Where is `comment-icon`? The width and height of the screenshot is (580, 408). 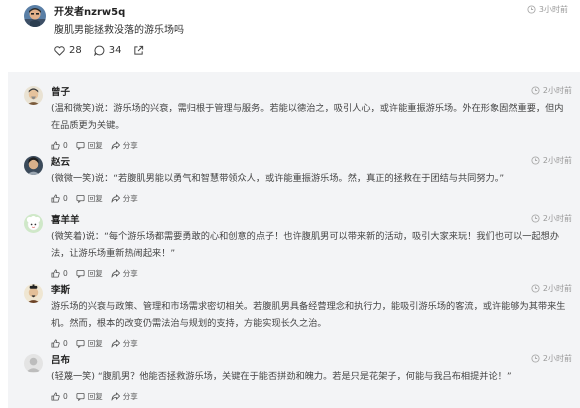
comment-icon is located at coordinates (99, 50).